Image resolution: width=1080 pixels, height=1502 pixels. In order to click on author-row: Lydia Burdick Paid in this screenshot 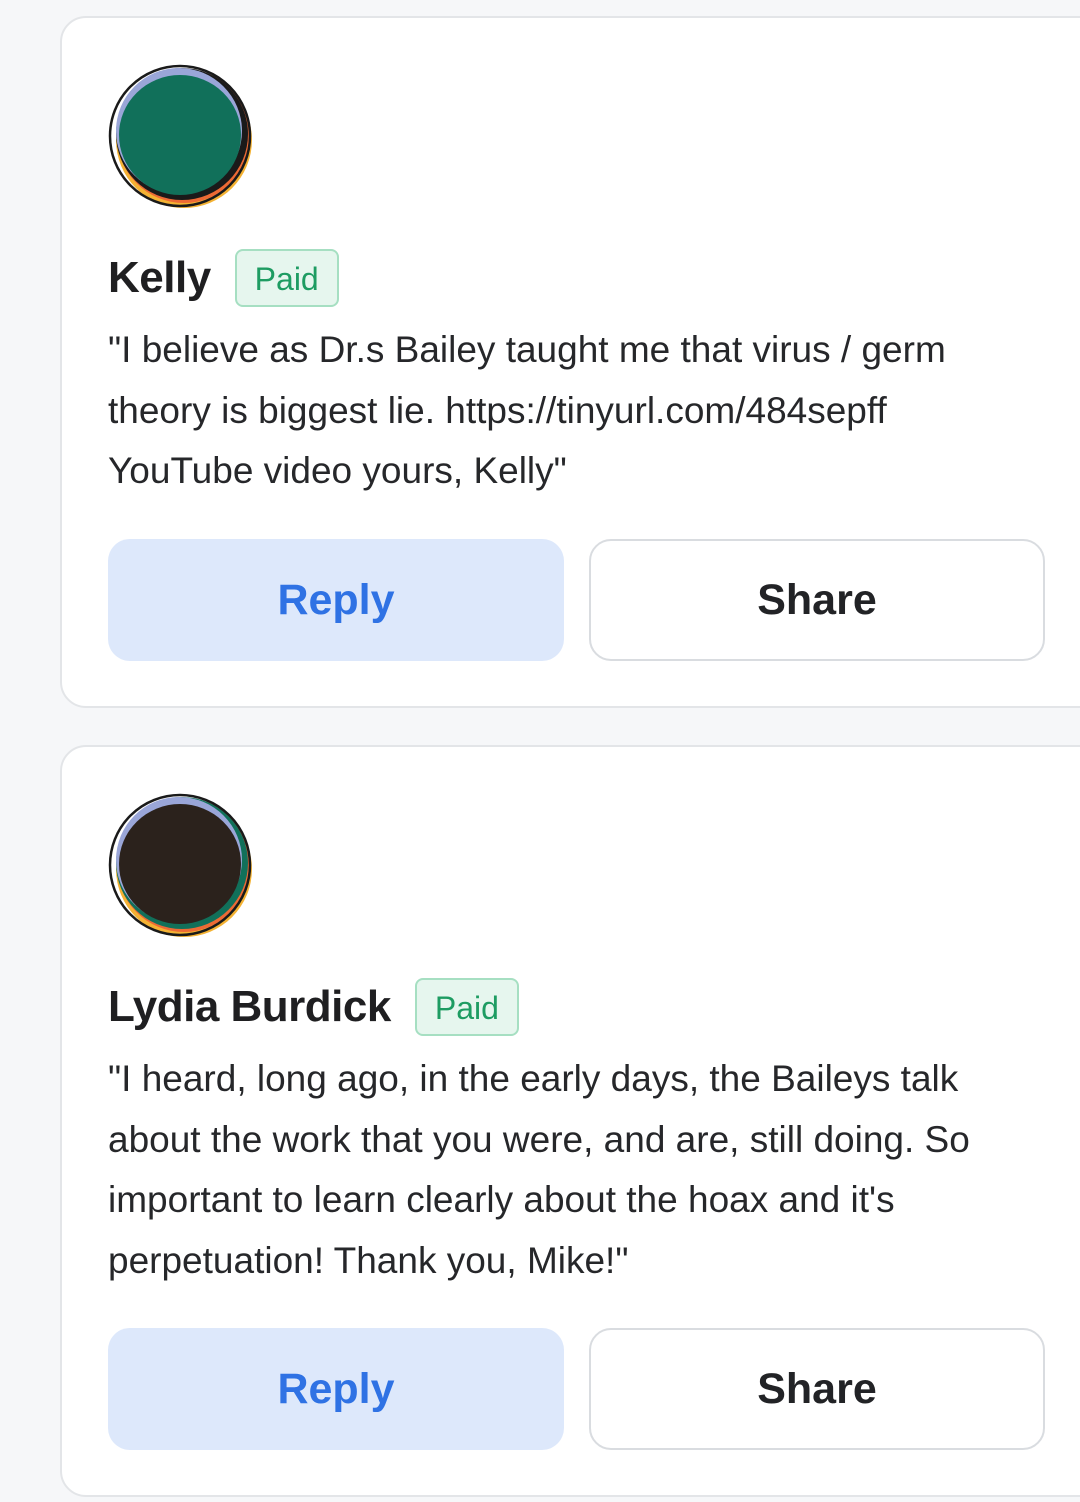, I will do `click(313, 1007)`.